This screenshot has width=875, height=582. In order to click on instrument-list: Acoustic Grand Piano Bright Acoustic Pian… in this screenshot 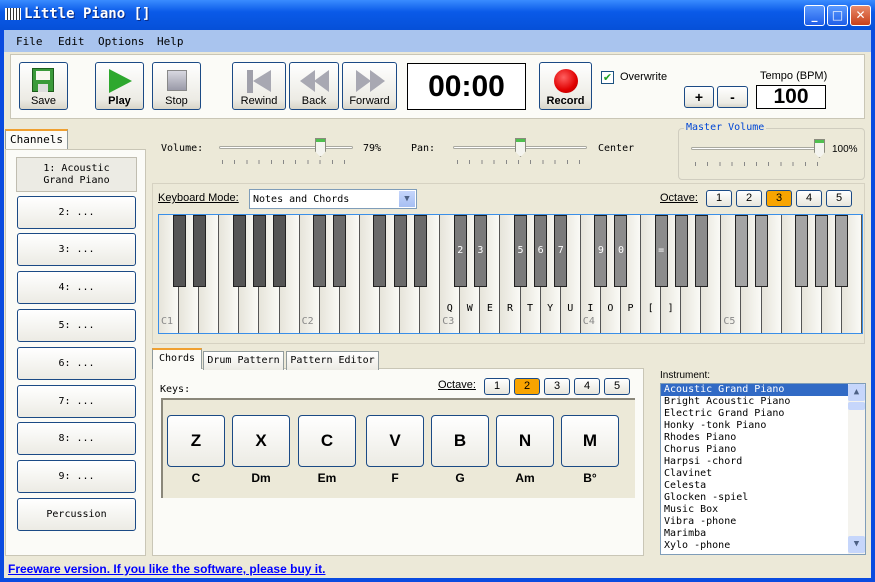, I will do `click(763, 469)`.